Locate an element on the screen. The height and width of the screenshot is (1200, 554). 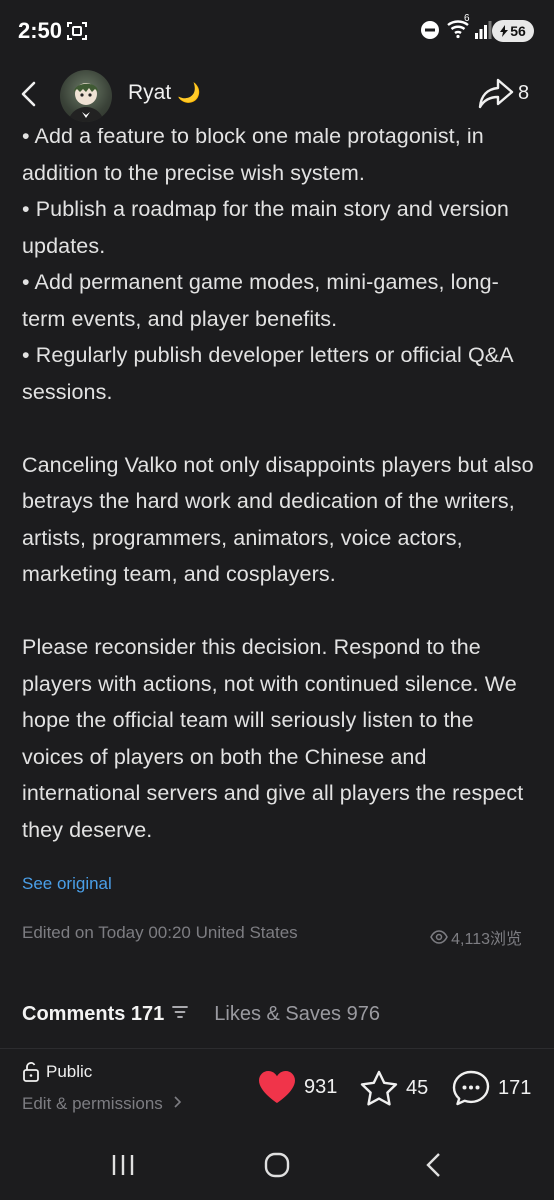
comment-button: 171 is located at coordinates (491, 1088).